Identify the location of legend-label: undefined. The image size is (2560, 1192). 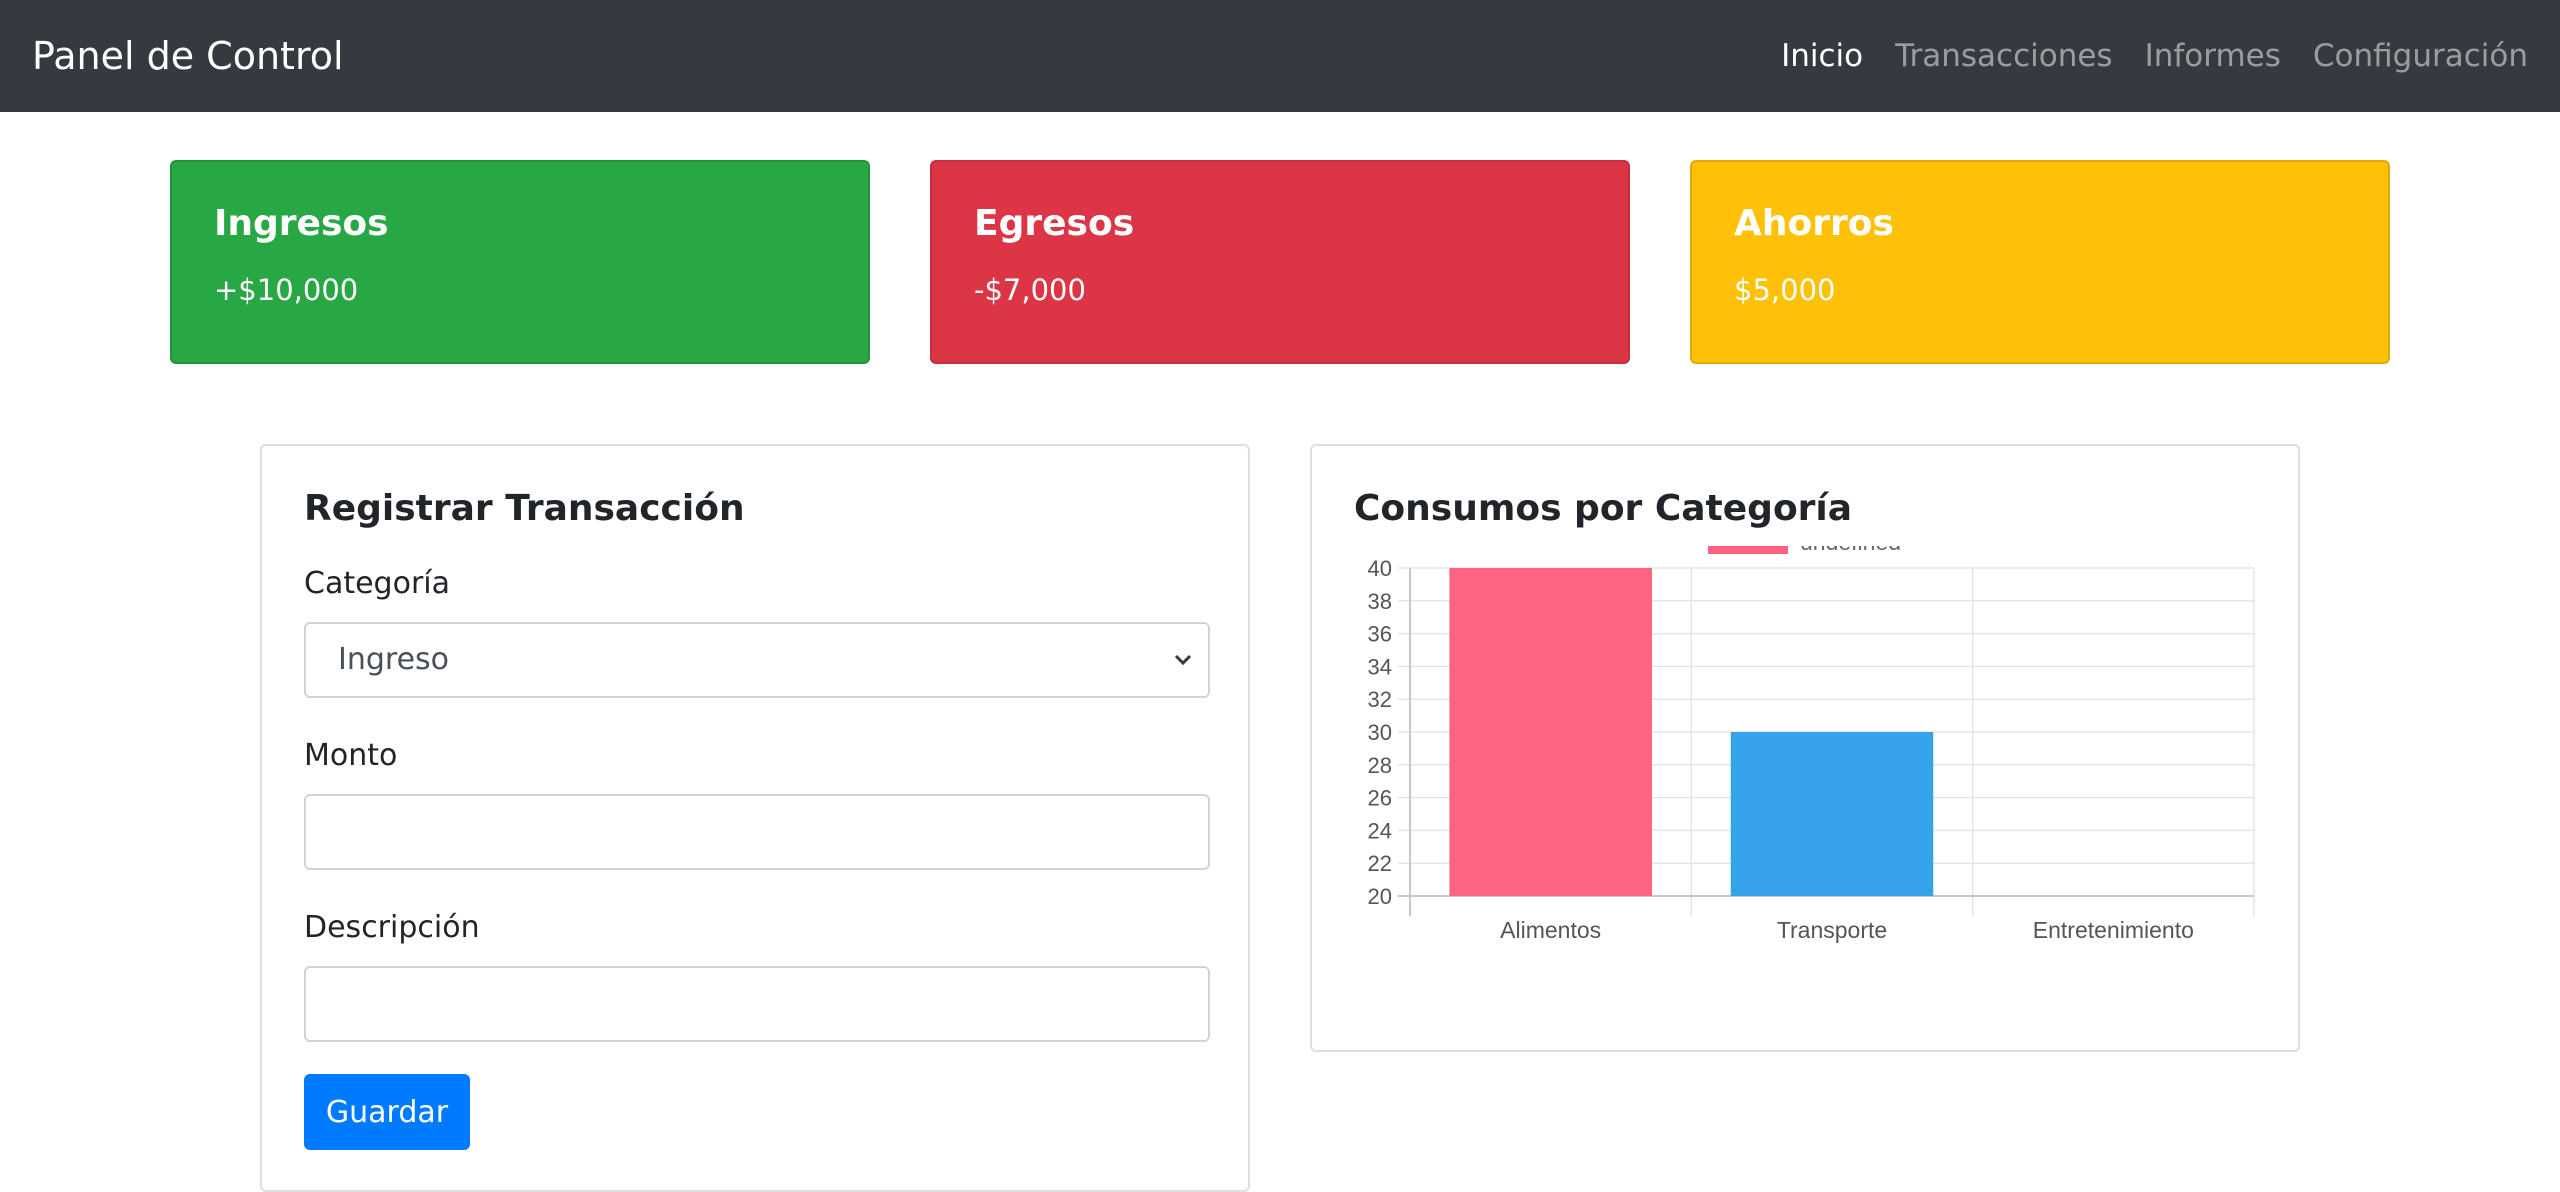
(1850, 550).